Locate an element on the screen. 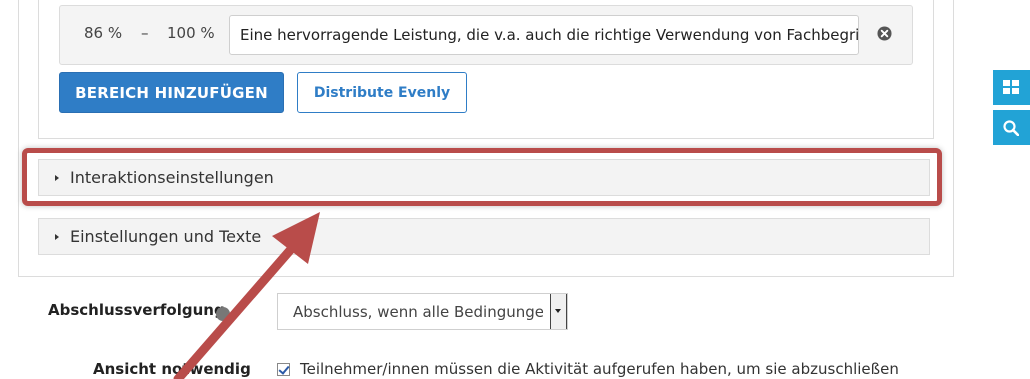 The image size is (1030, 379). annotation-arrow is located at coordinates (246, 295).